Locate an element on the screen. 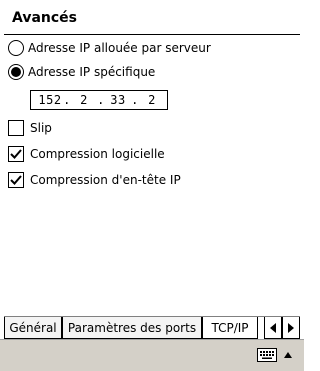 The height and width of the screenshot is (371, 320). right-arrow-icon is located at coordinates (291, 327).